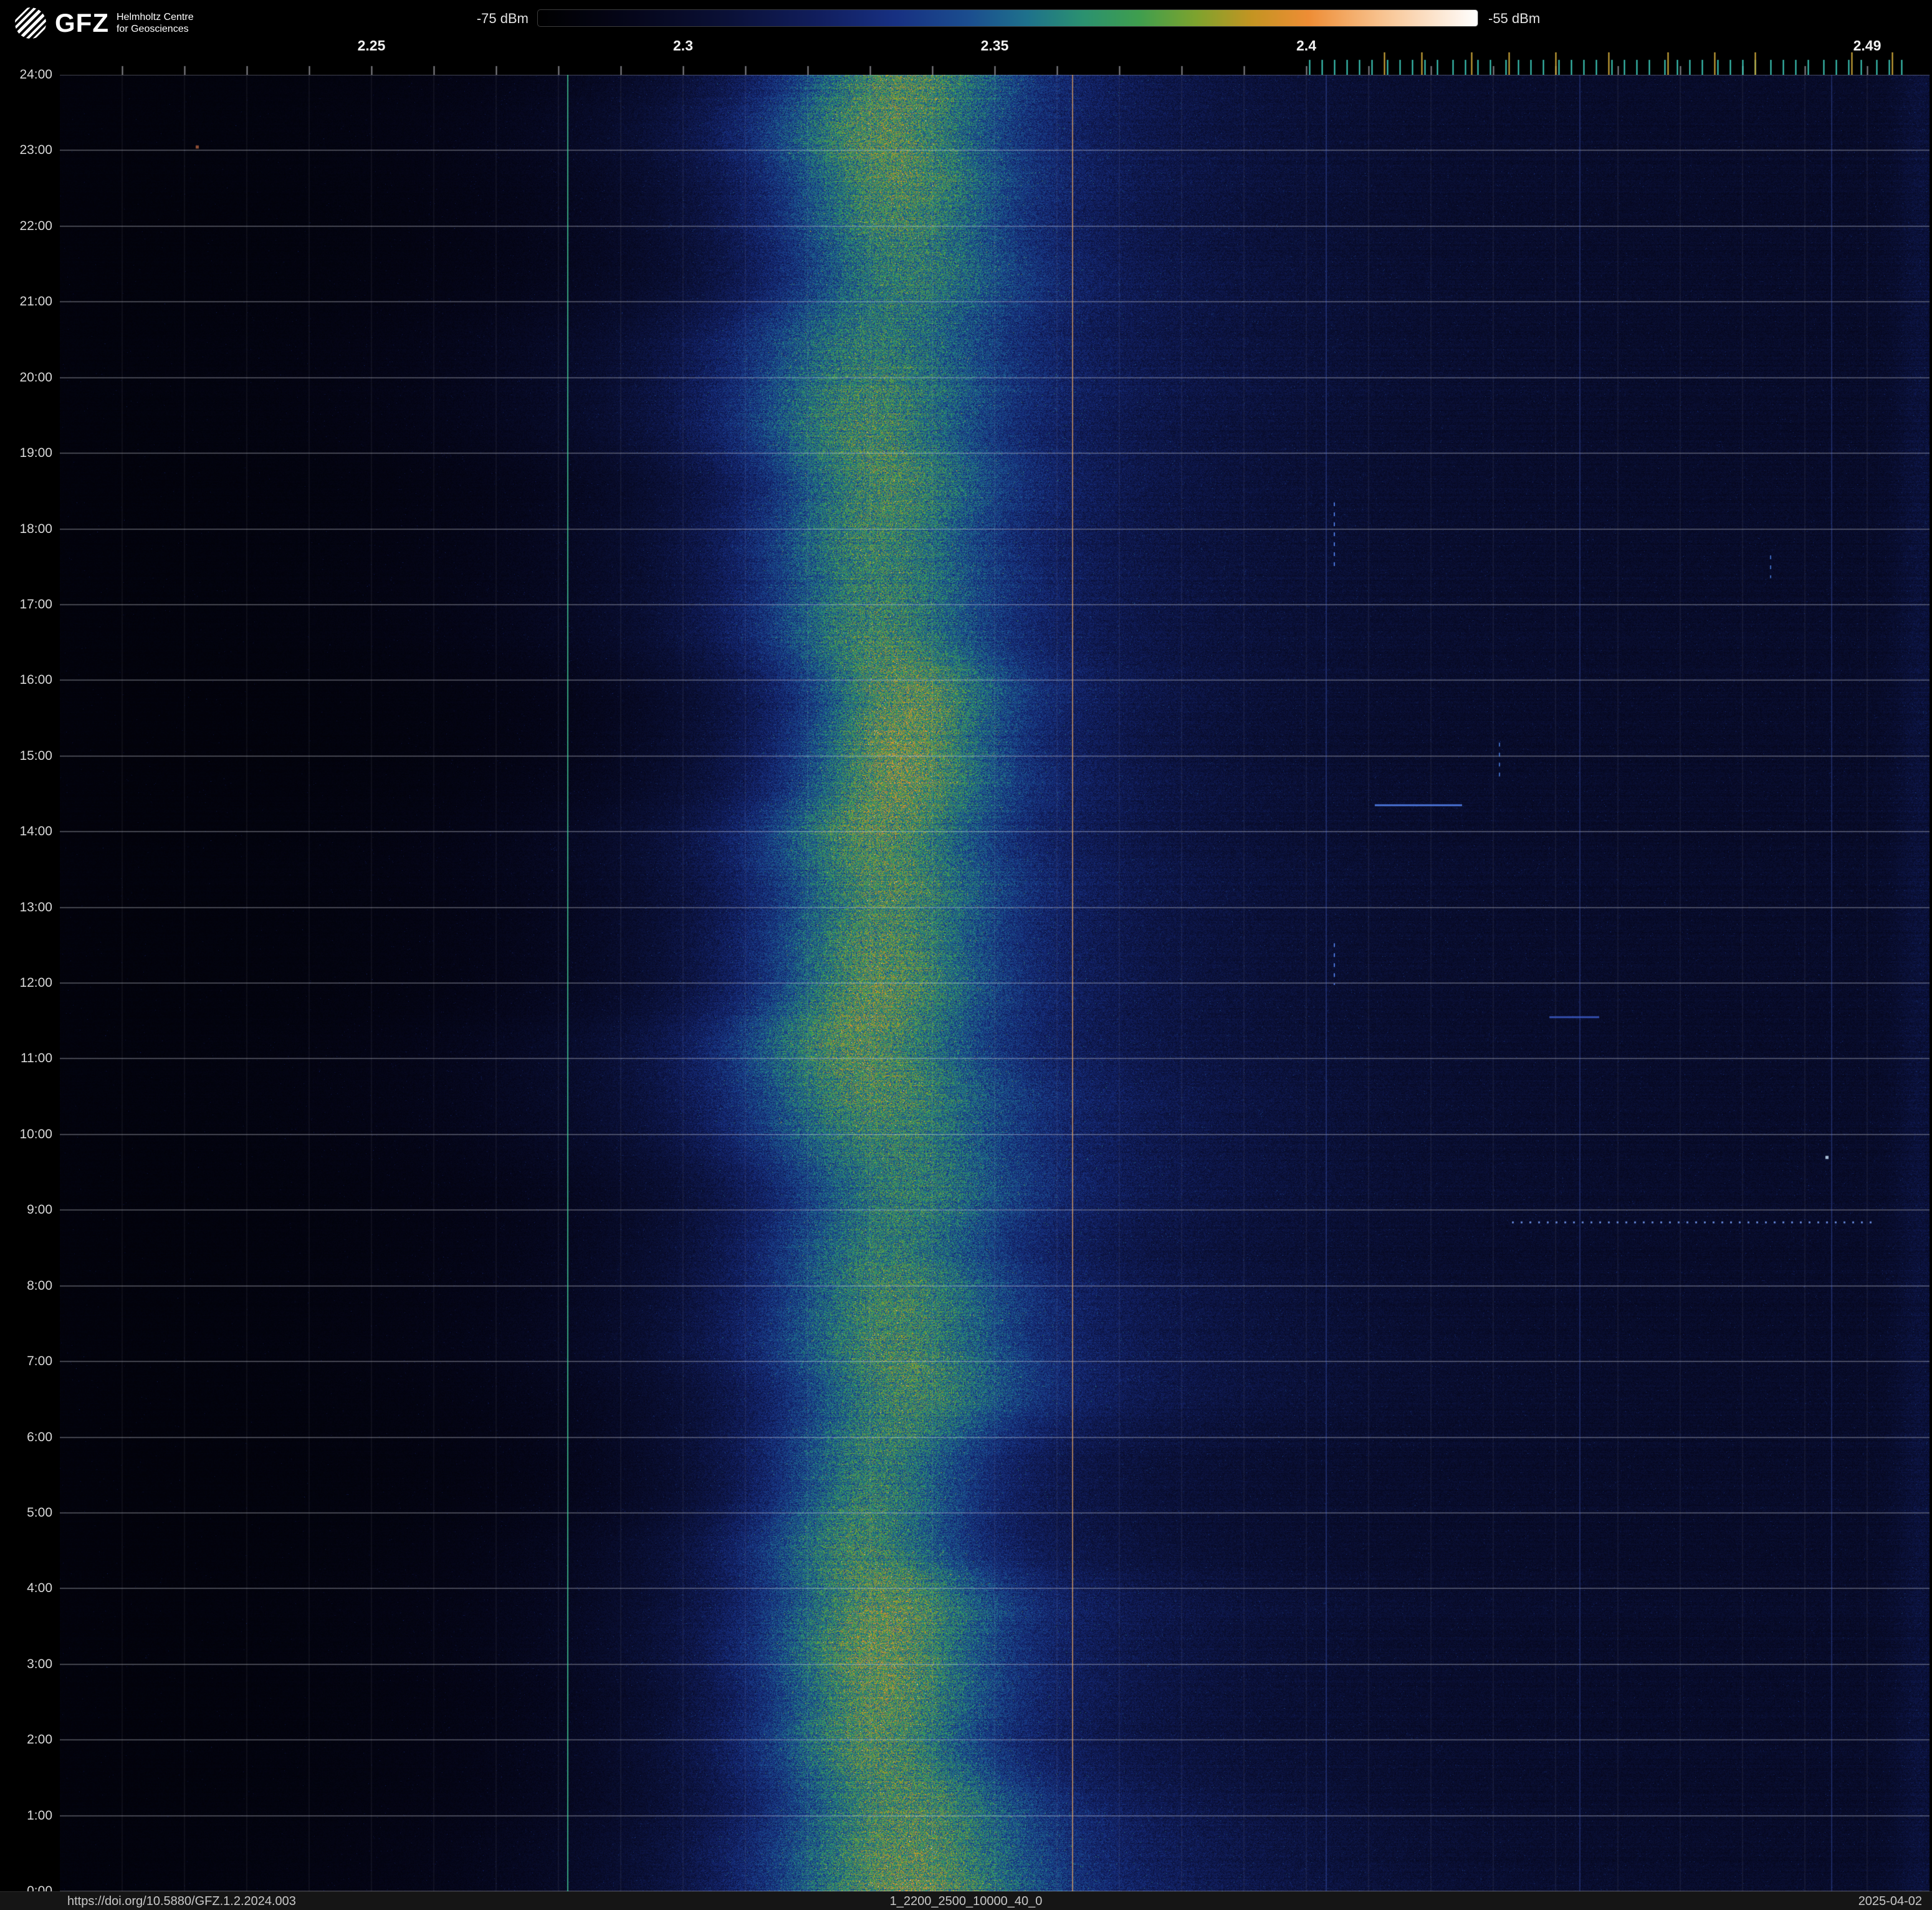 The image size is (1932, 1910). Describe the element at coordinates (35, 907) in the screenshot. I see `time-axis-label: 13:00` at that location.